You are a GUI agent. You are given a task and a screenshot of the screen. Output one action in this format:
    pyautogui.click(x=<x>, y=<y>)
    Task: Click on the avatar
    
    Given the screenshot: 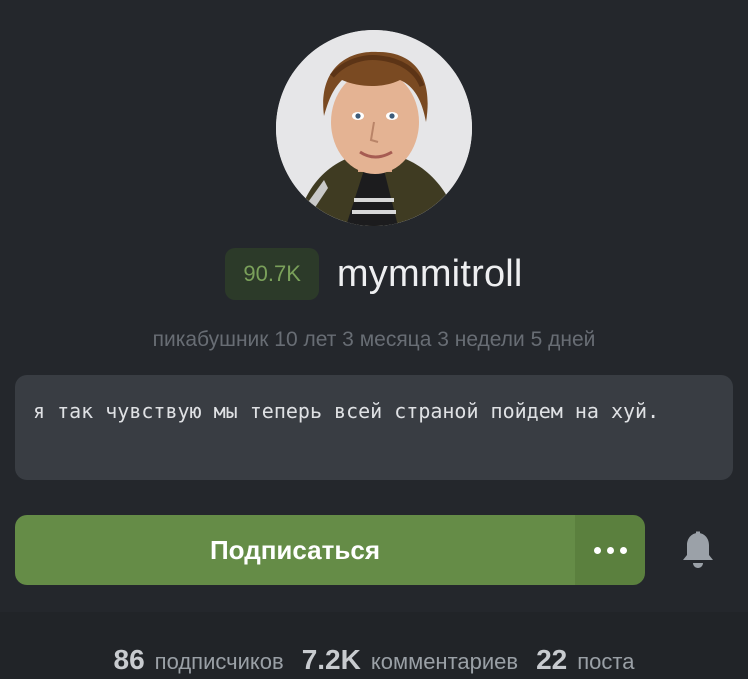 What is the action you would take?
    pyautogui.click(x=374, y=128)
    